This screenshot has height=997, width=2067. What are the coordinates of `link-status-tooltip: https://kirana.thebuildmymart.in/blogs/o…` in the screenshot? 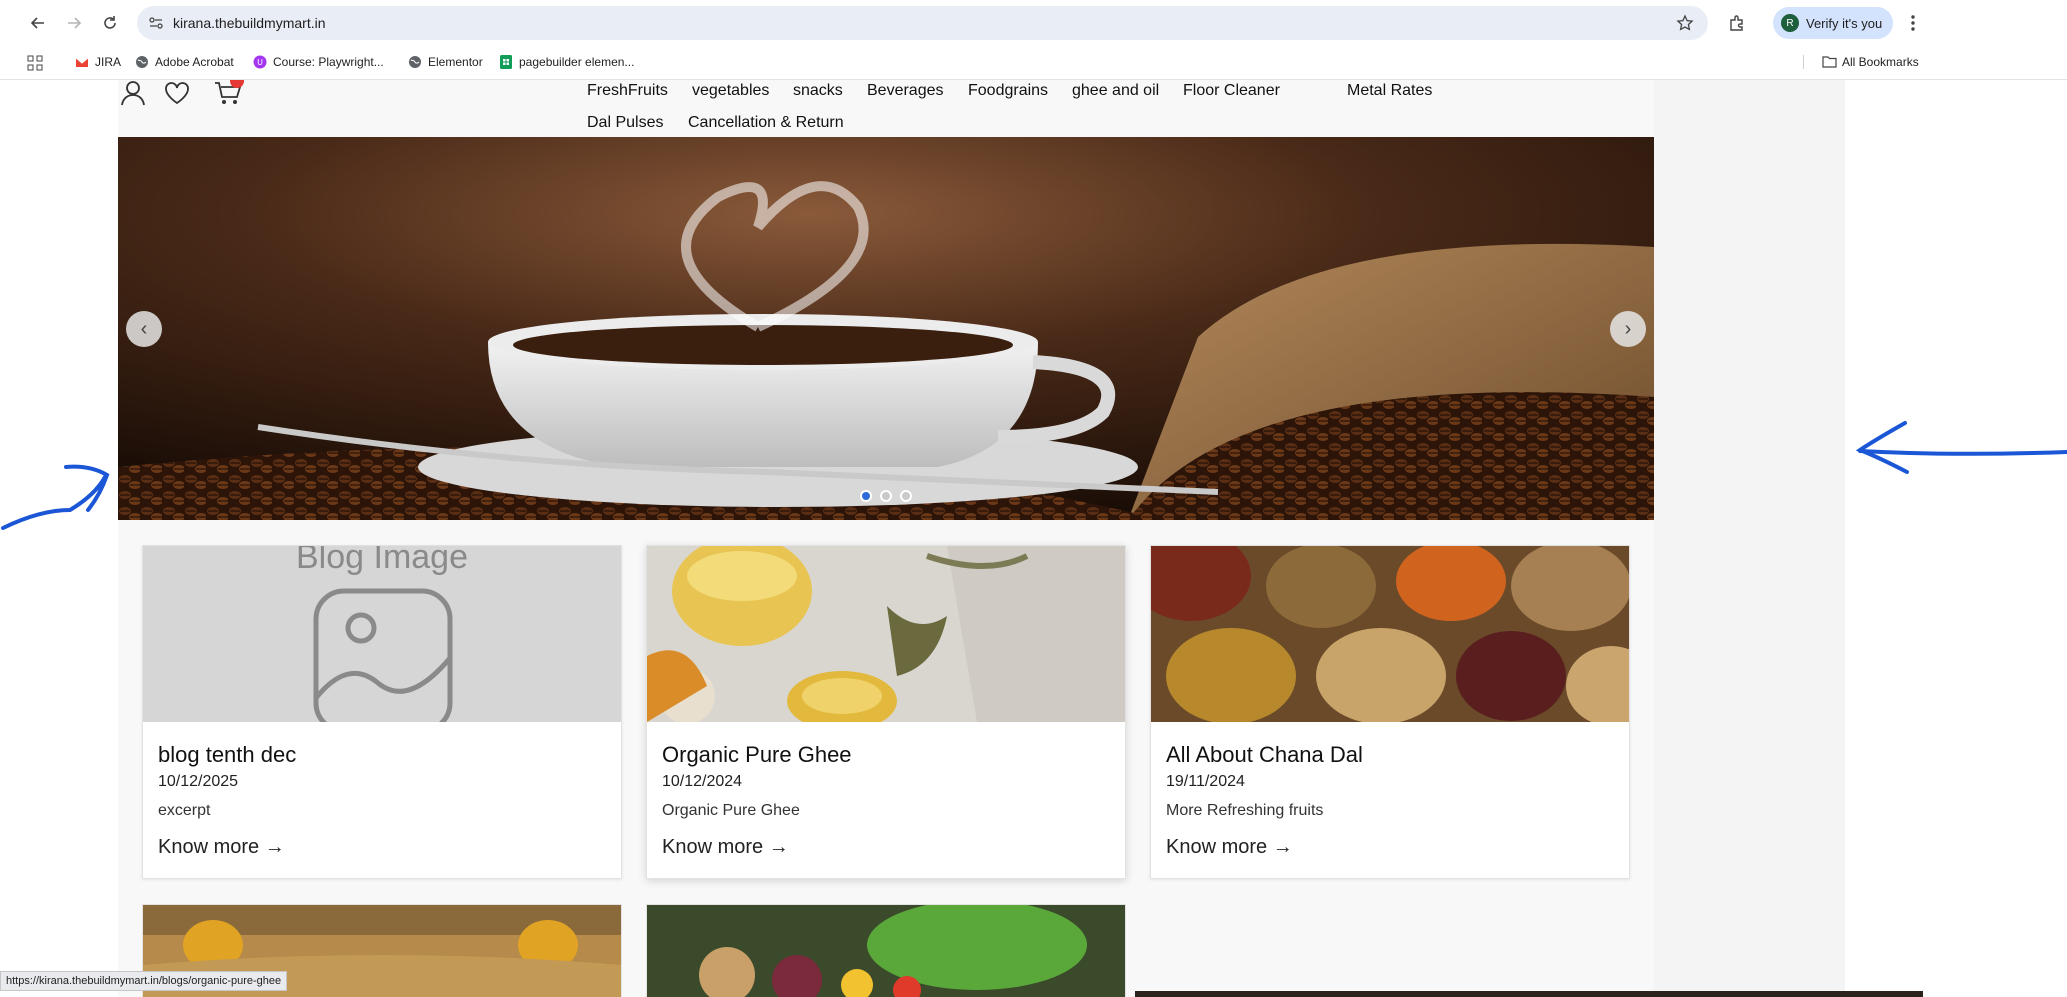 It's located at (144, 981).